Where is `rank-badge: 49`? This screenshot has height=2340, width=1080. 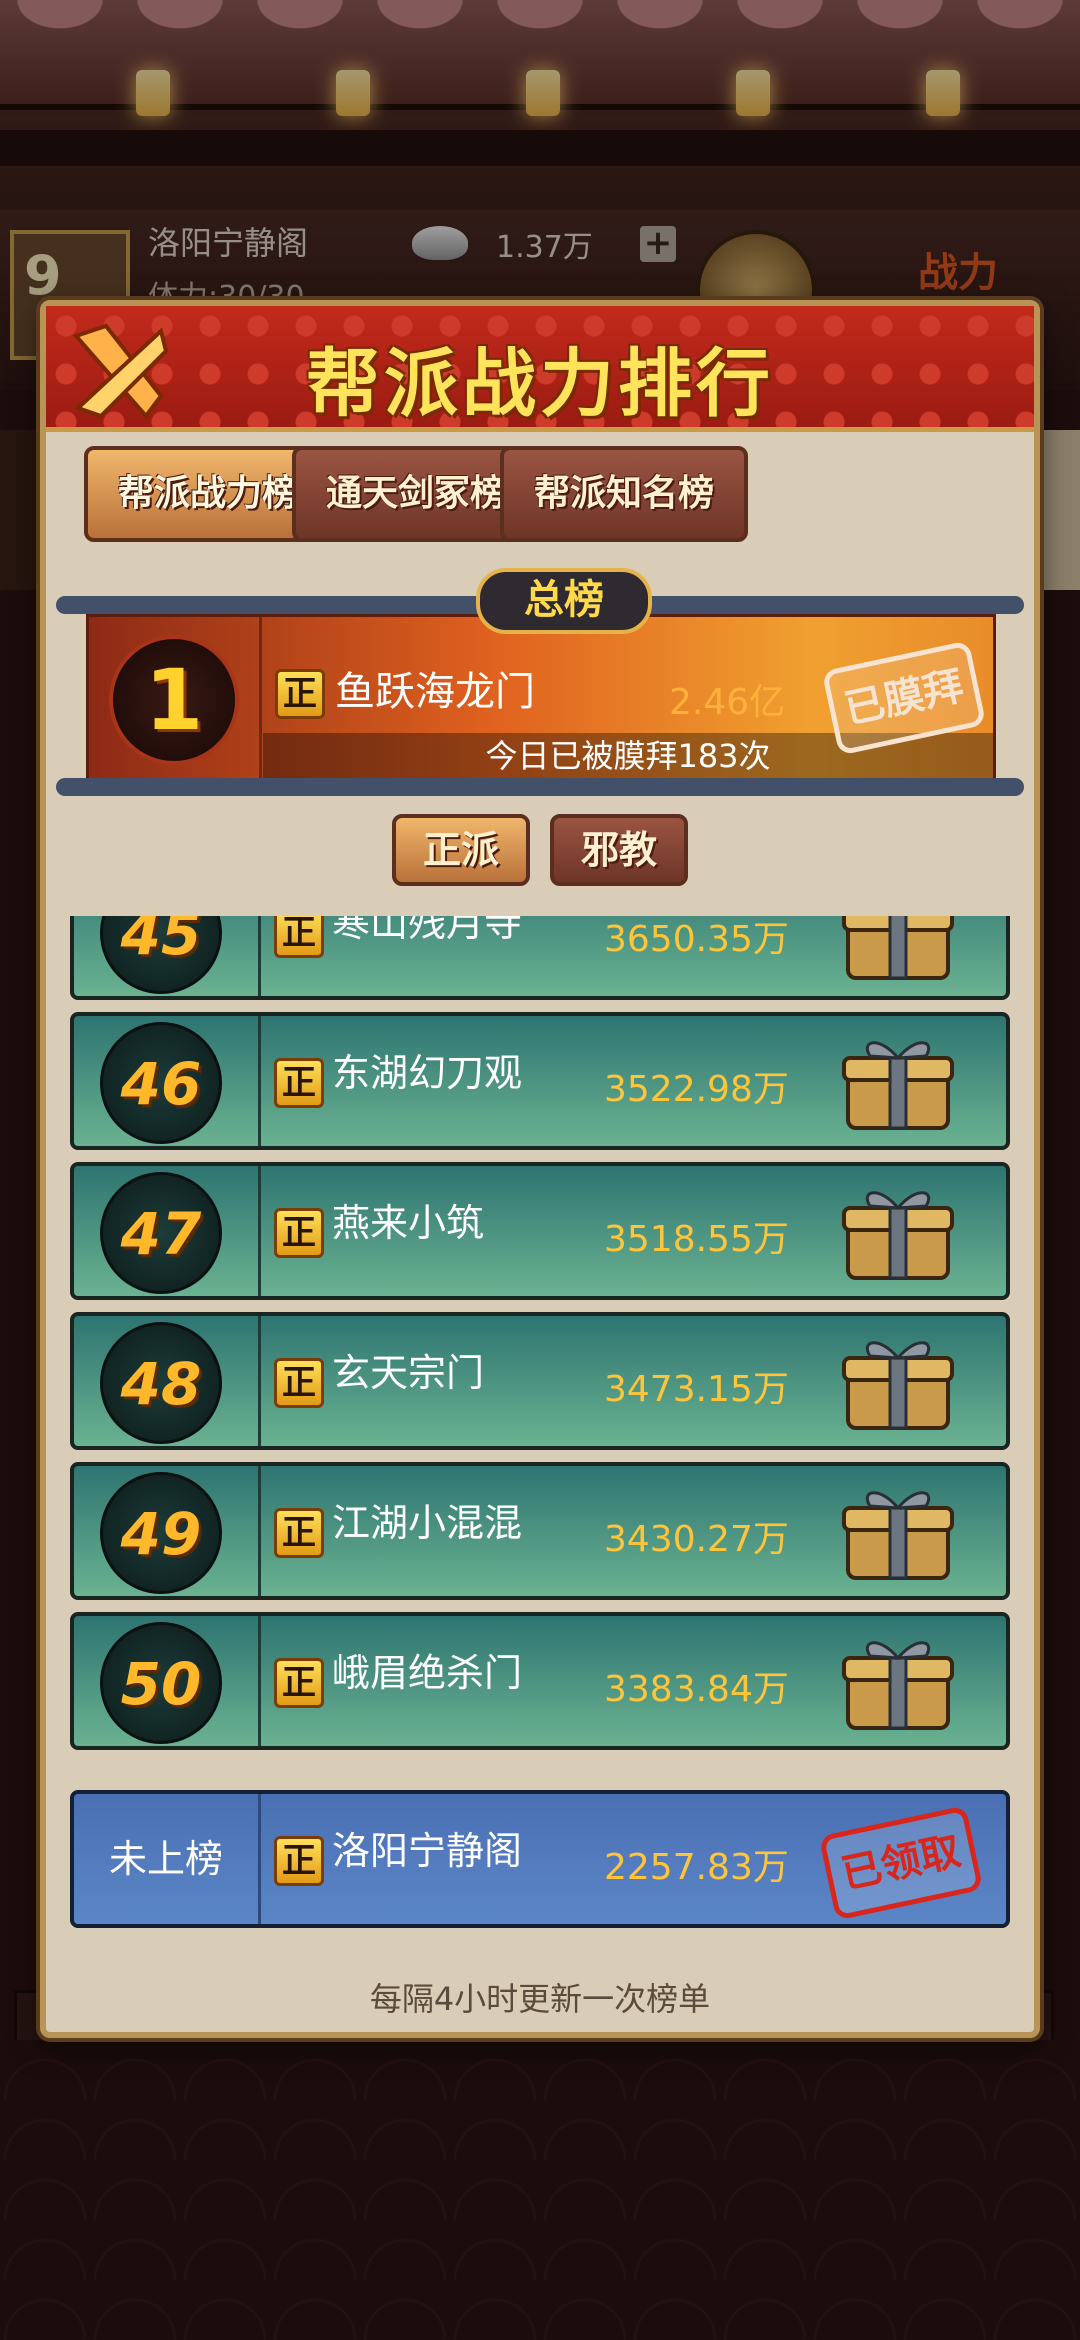
rank-badge: 49 is located at coordinates (161, 1533).